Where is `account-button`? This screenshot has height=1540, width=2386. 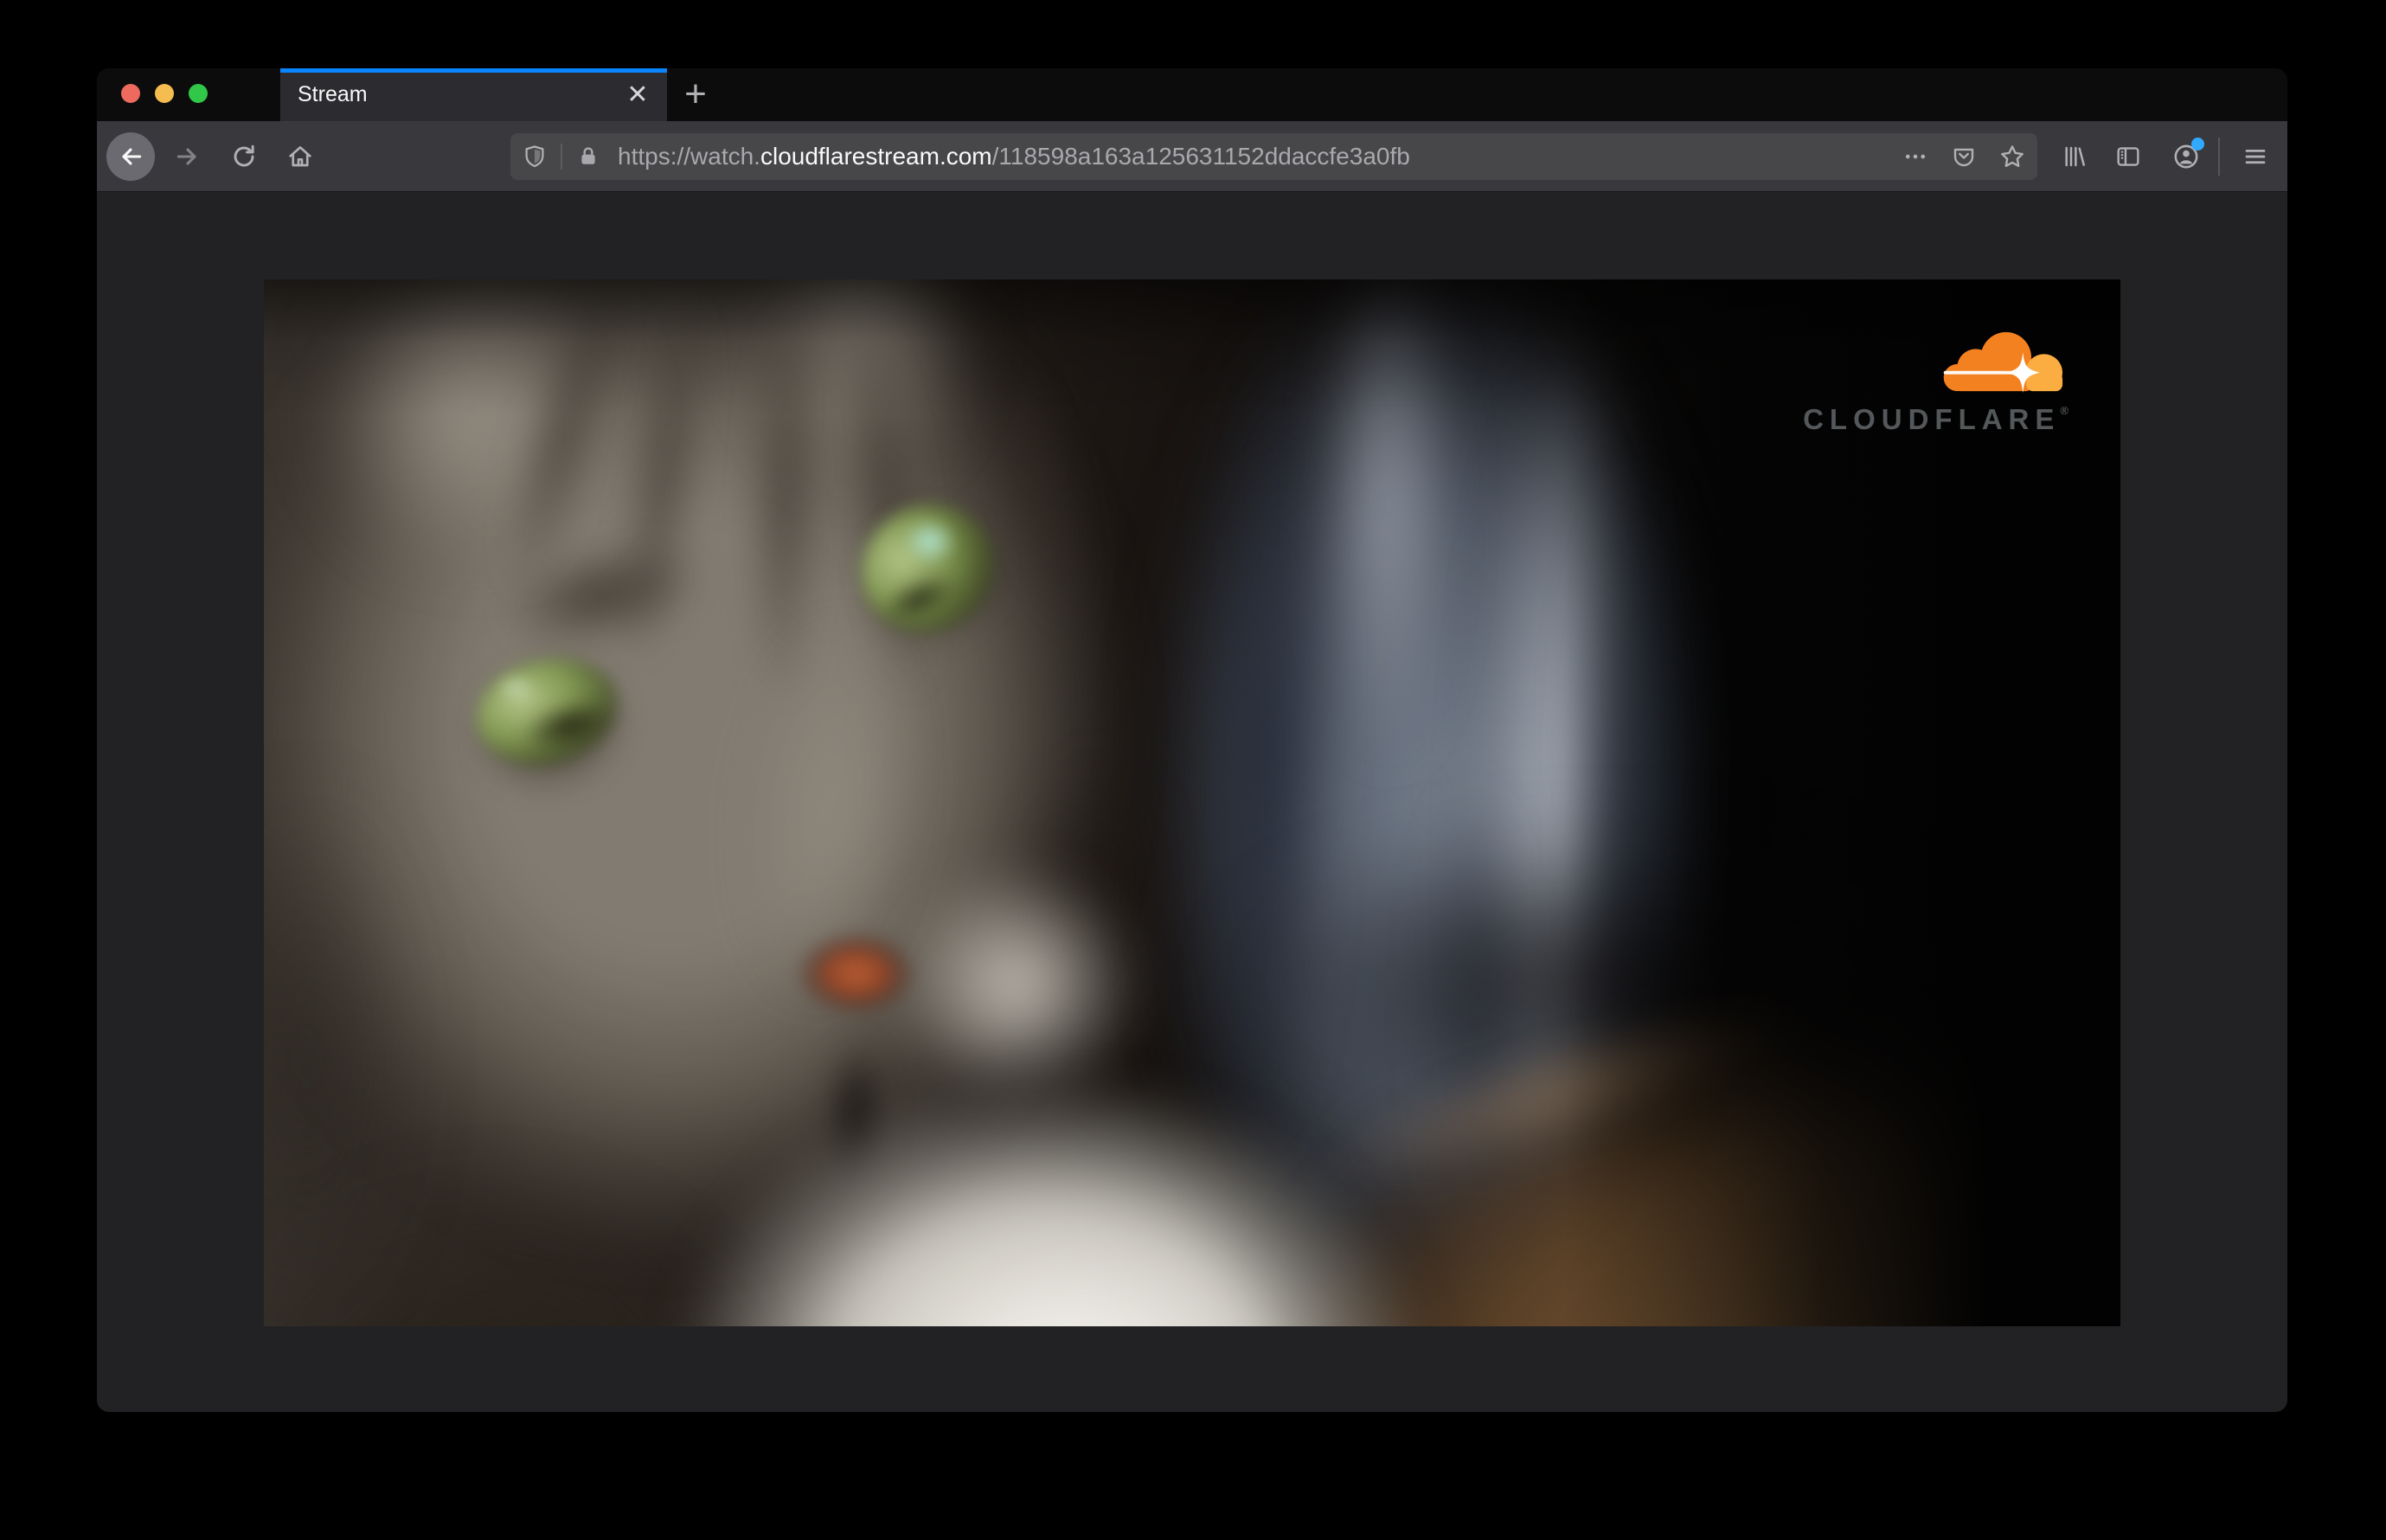 account-button is located at coordinates (2186, 156).